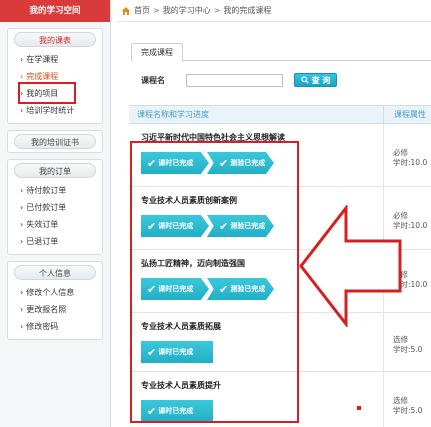  Describe the element at coordinates (410, 162) in the screenshot. I see `course-hours: 学时:10.0` at that location.